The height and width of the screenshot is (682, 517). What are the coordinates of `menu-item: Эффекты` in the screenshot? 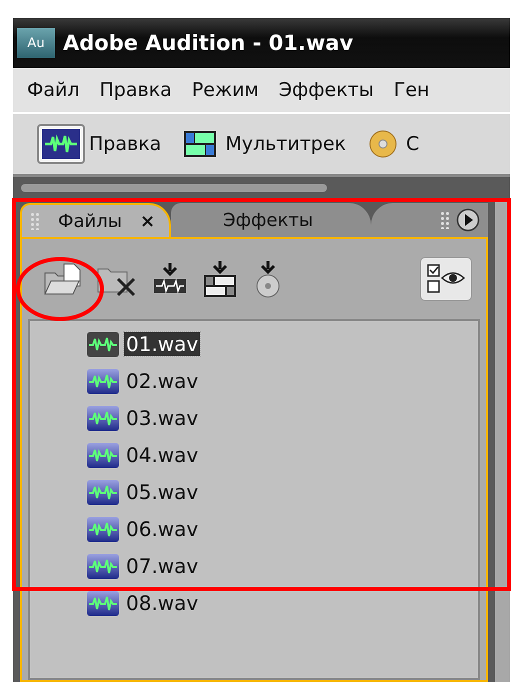 It's located at (326, 90).